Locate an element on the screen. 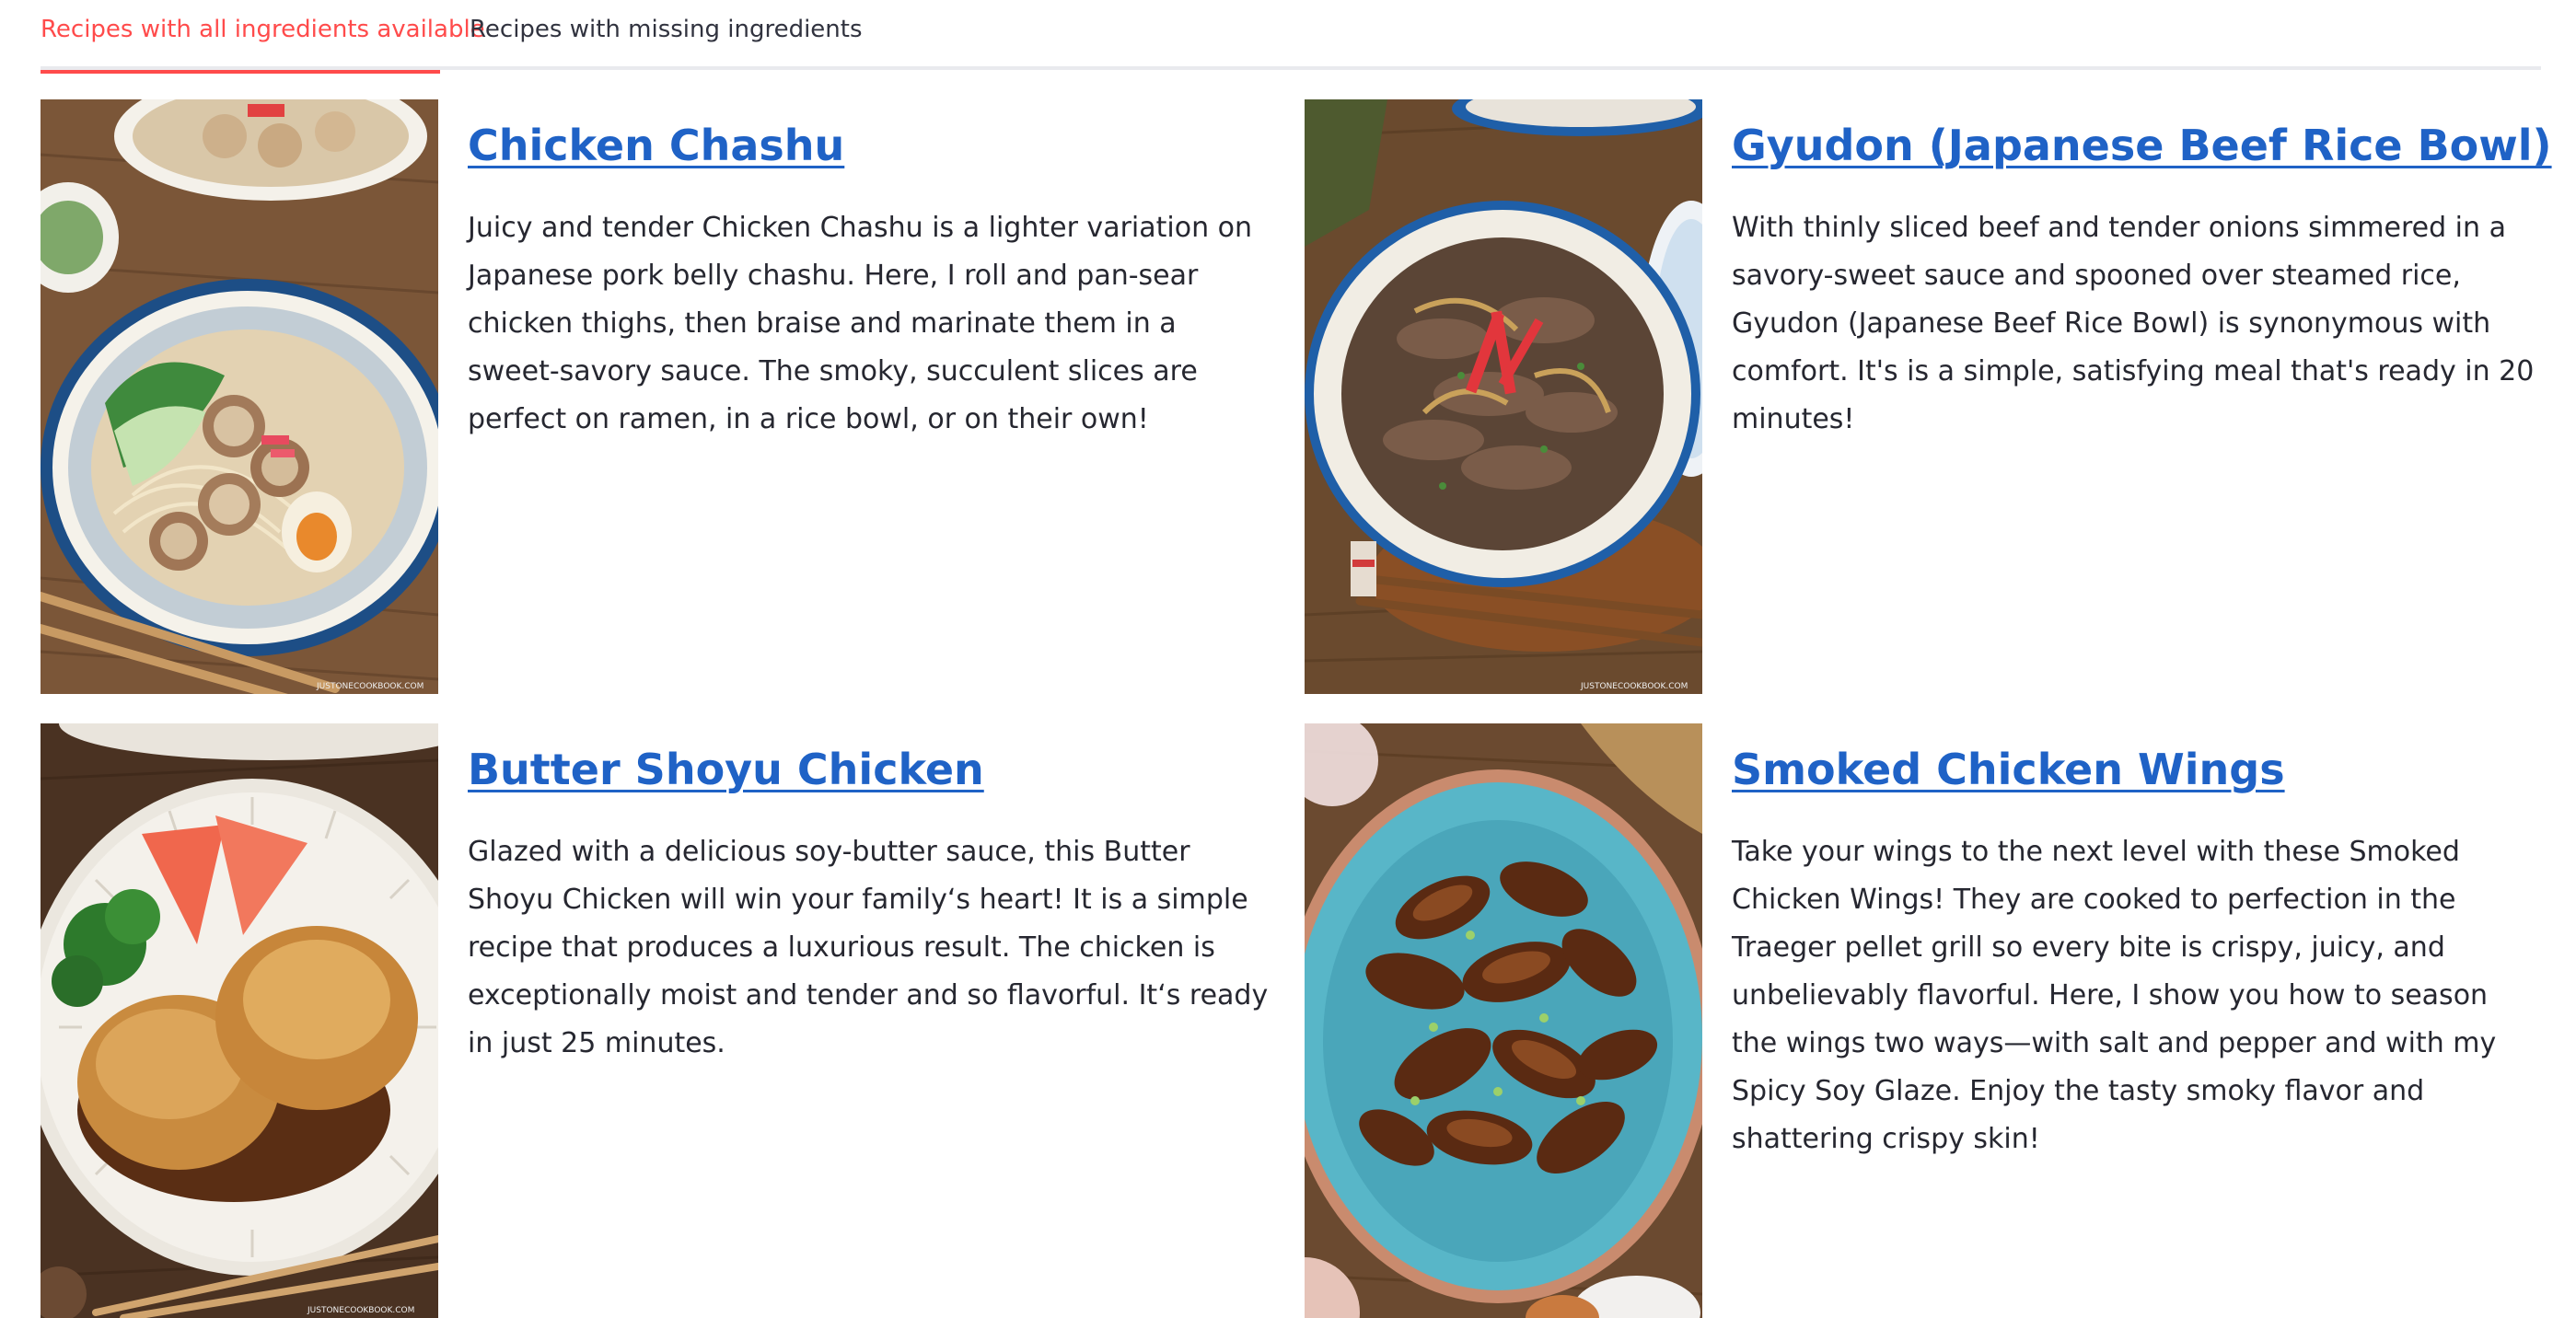 Image resolution: width=2576 pixels, height=1318 pixels. chicken-plate-image: JUSTONECOOKBOOK.COM is located at coordinates (239, 1020).